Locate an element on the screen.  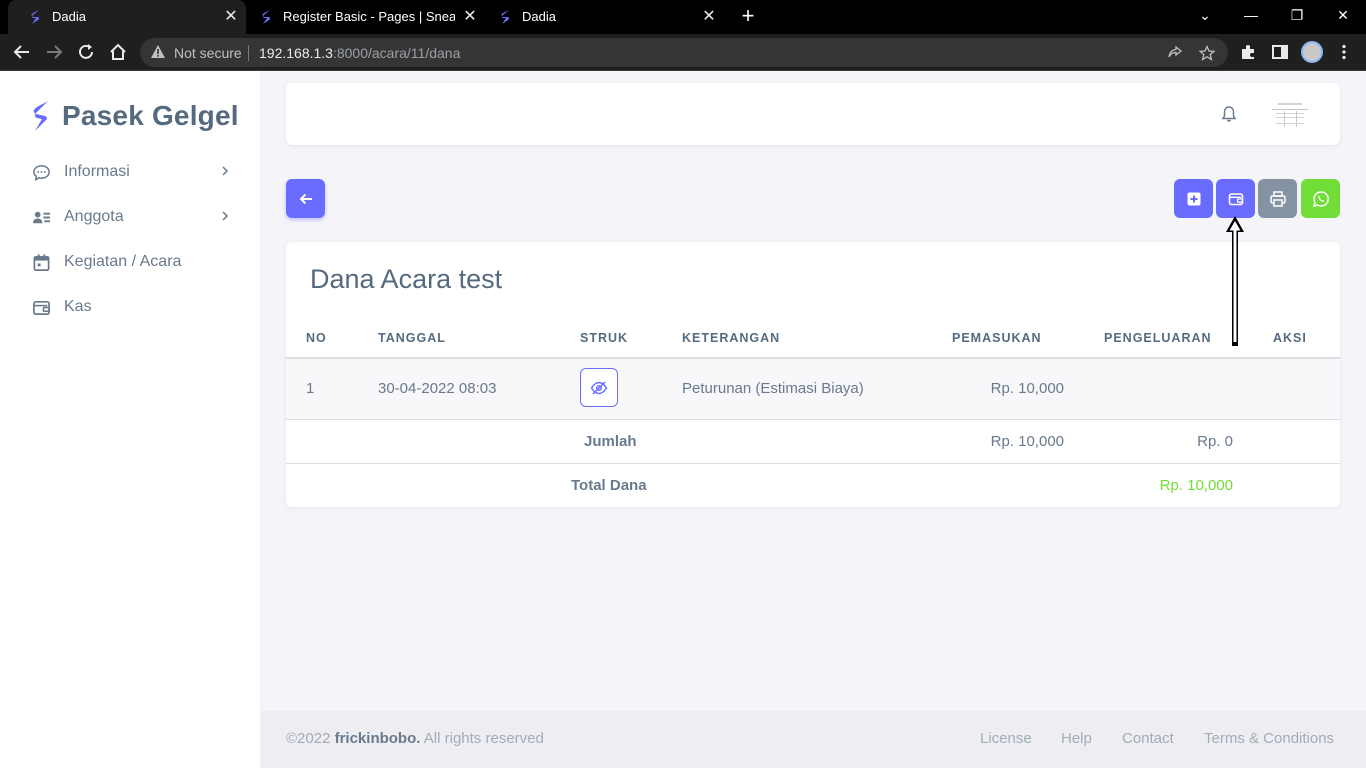
plus-square-icon is located at coordinates (1193, 198).